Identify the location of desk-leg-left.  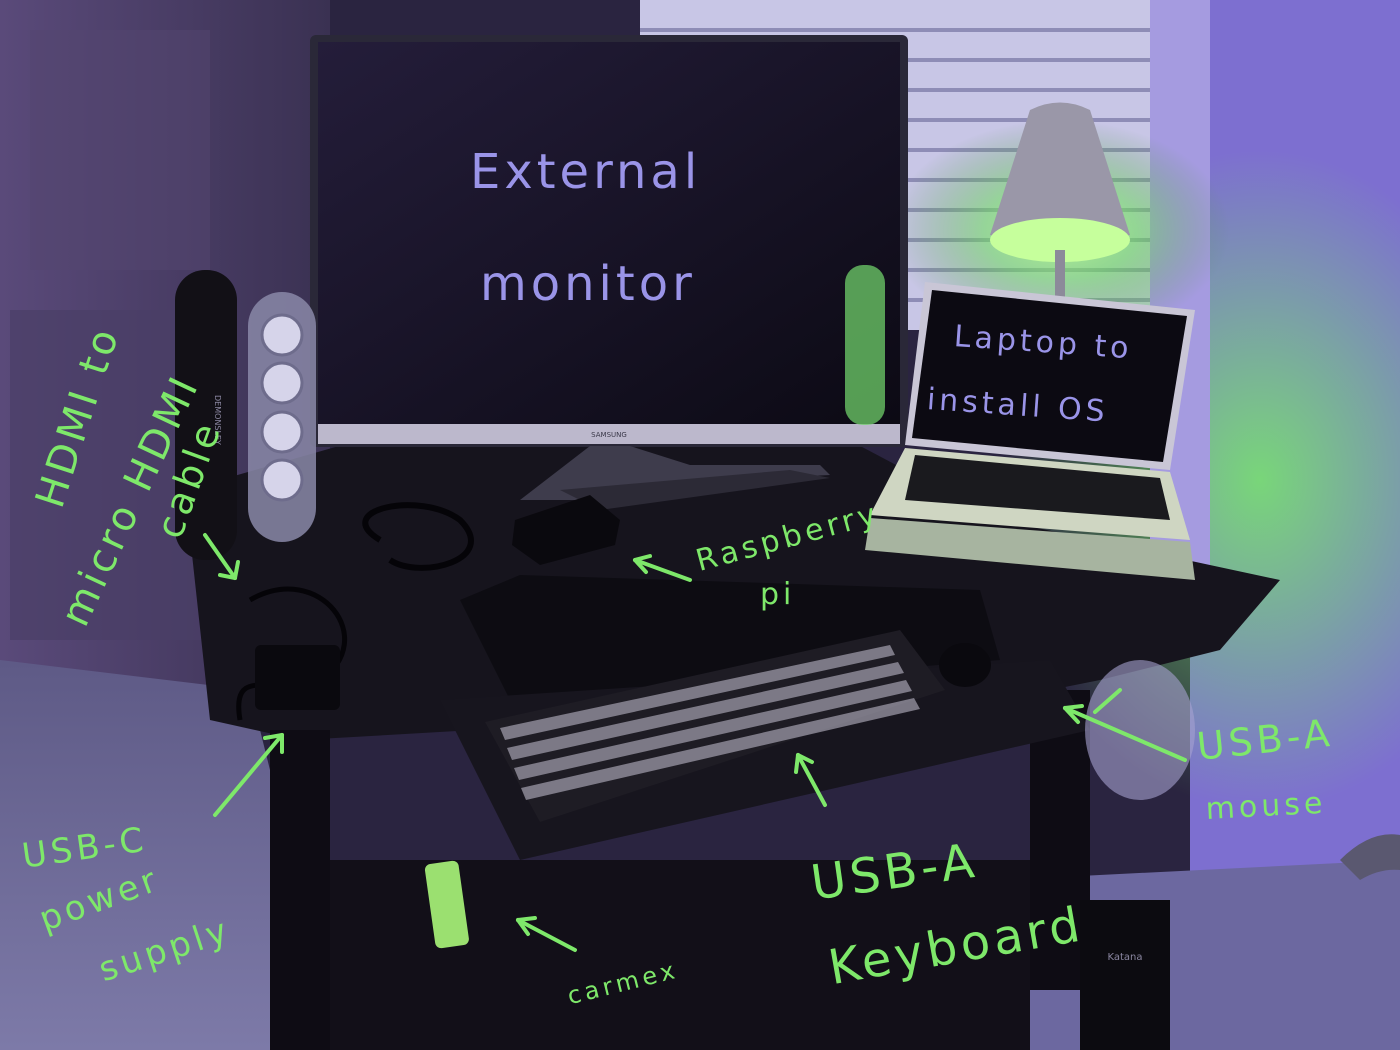
(300, 890).